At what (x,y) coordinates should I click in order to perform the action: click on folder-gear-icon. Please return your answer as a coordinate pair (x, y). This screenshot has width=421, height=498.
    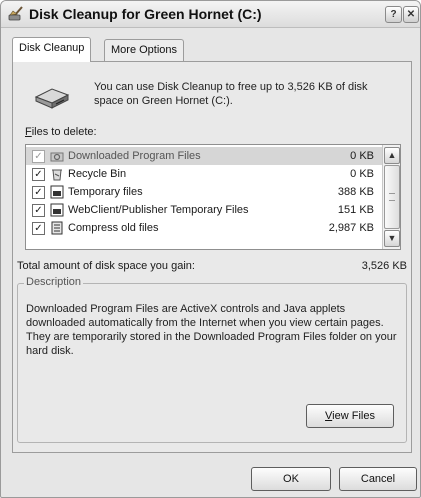
    Looking at the image, I should click on (57, 157).